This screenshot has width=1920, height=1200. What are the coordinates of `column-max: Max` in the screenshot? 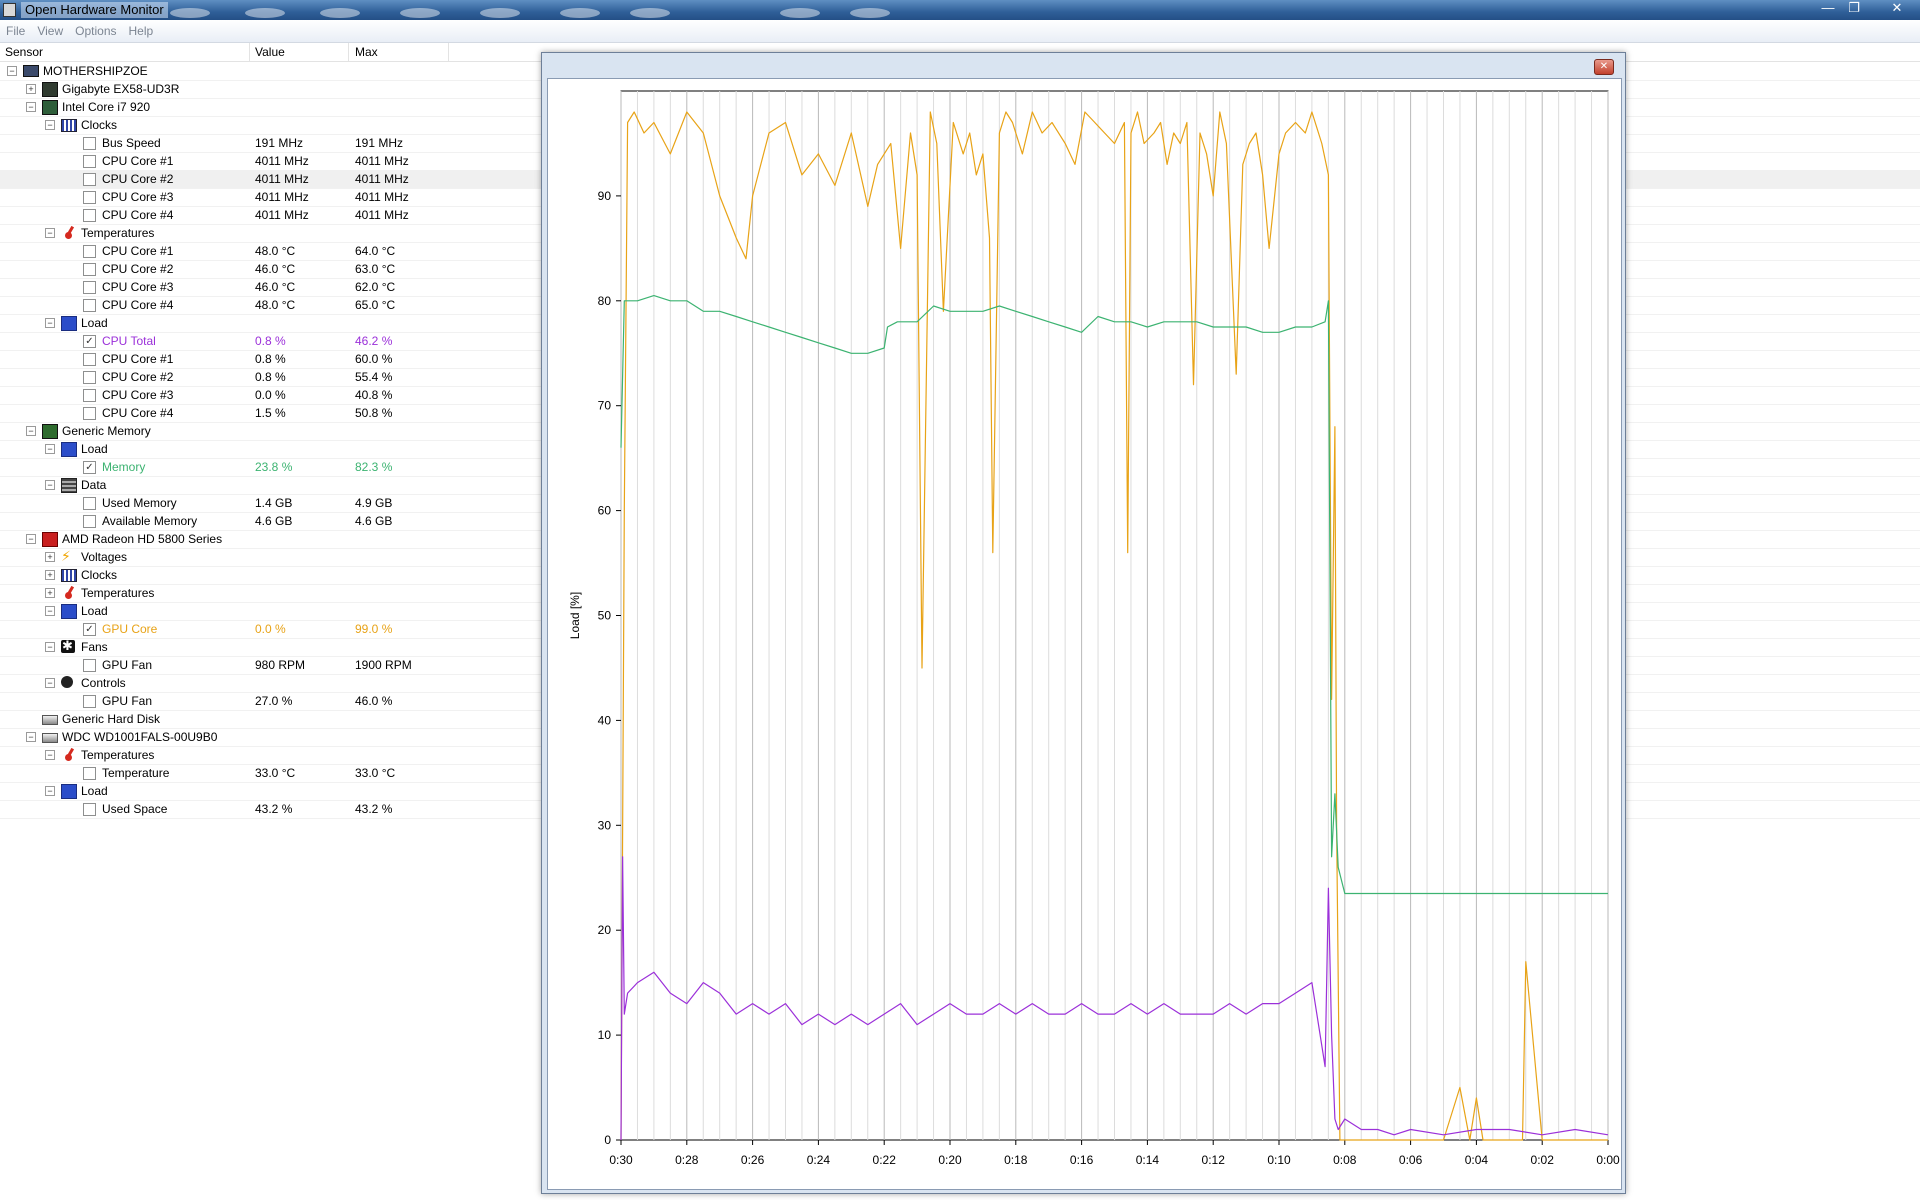 It's located at (366, 52).